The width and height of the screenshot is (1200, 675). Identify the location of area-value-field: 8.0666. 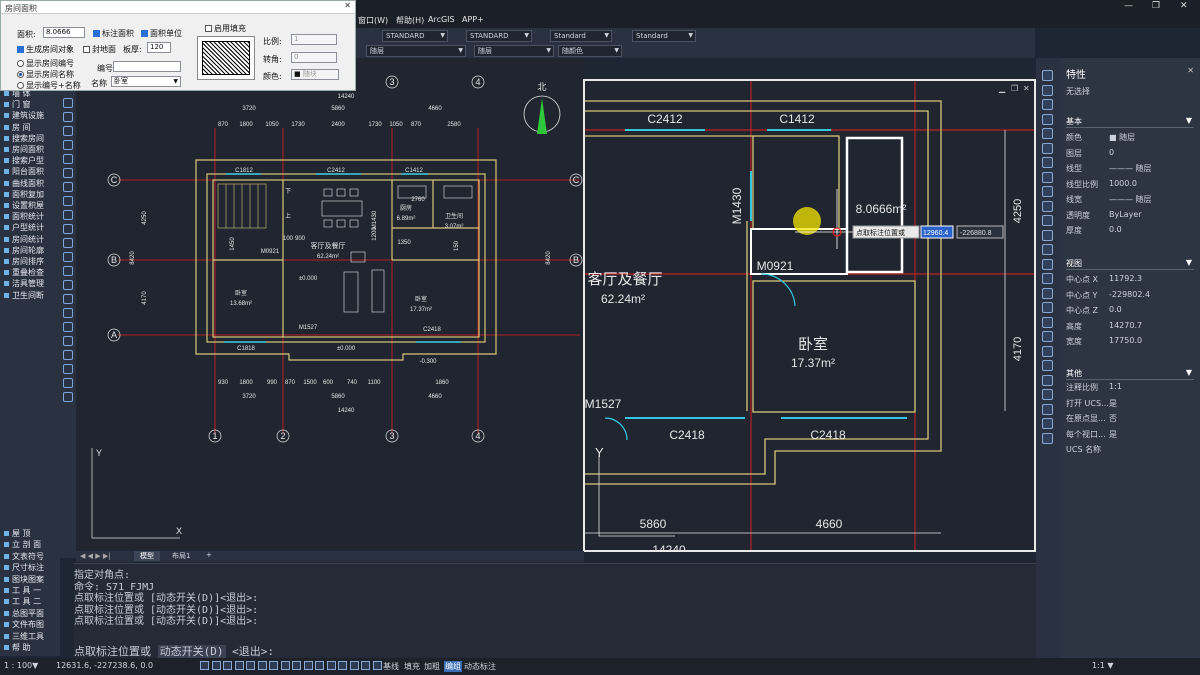
(64, 32).